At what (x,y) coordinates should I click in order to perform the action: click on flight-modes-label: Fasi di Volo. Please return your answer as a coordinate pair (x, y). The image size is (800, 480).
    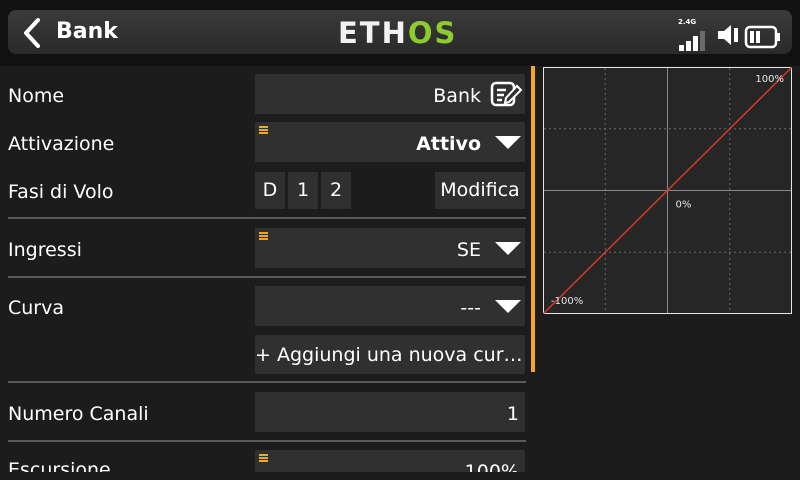
    Looking at the image, I should click on (61, 192).